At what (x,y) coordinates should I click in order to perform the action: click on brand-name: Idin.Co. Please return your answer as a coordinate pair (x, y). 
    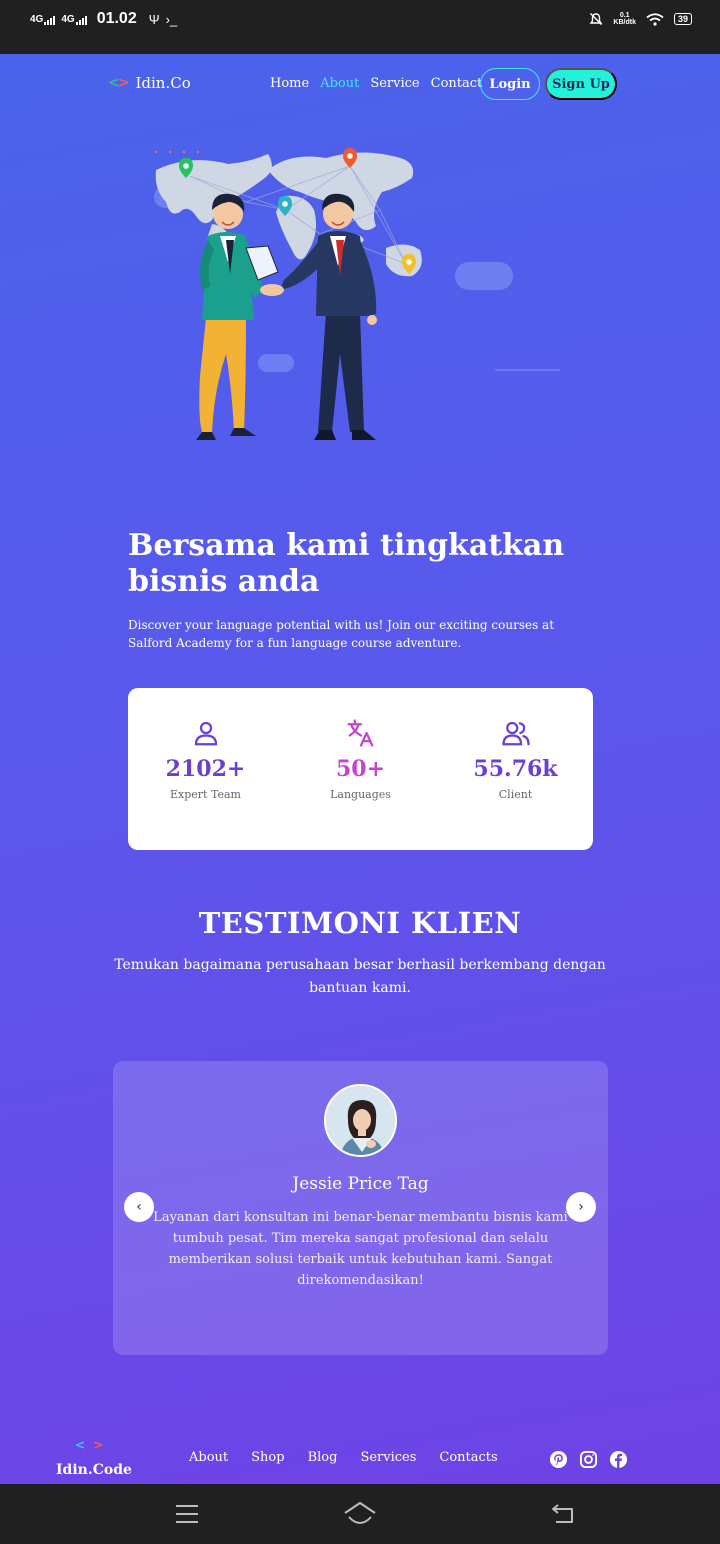
    Looking at the image, I should click on (163, 83).